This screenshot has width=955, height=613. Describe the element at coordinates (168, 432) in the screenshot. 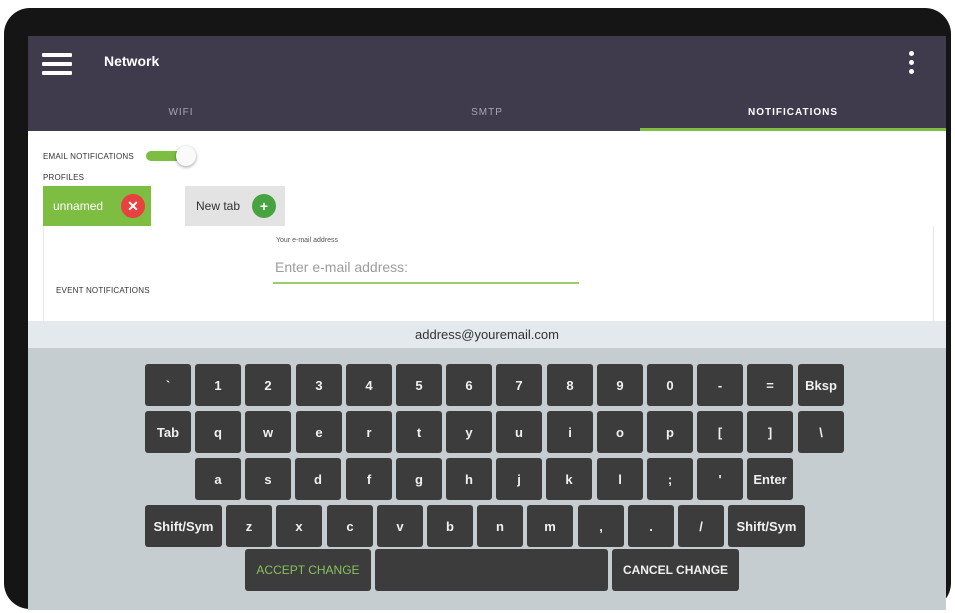

I see `key-tab: Tab` at that location.